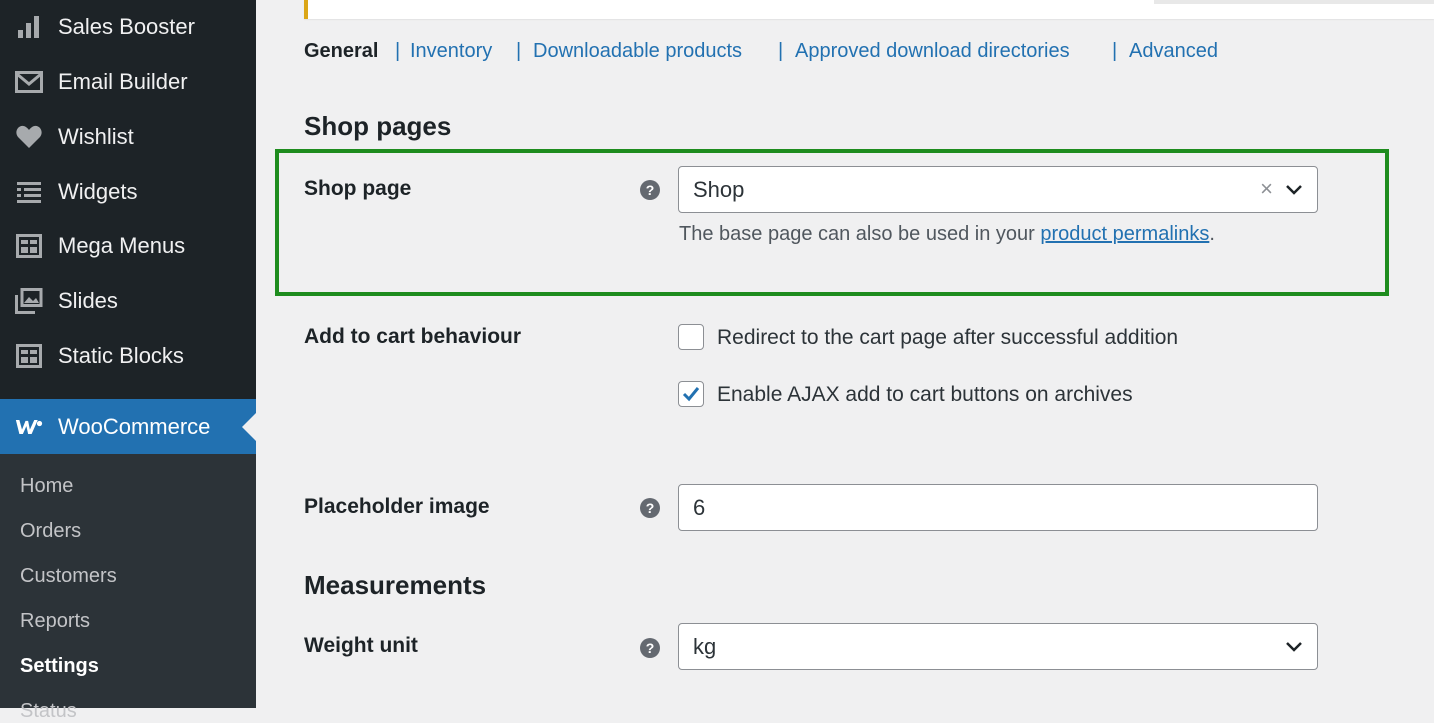 The width and height of the screenshot is (1434, 723). Describe the element at coordinates (122, 245) in the screenshot. I see `sidebar-item-label: Mega Menus` at that location.